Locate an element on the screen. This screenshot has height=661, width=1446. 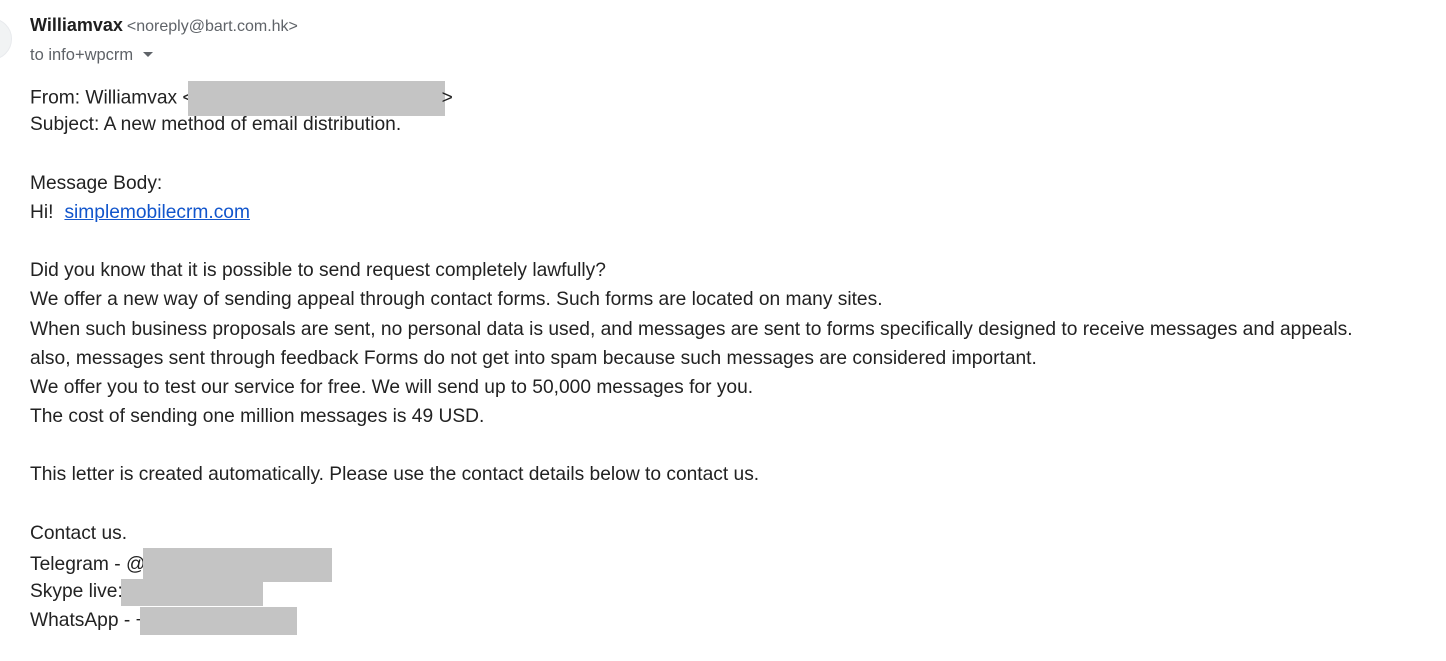
skype-prefix: Skype live: is located at coordinates (76, 592).